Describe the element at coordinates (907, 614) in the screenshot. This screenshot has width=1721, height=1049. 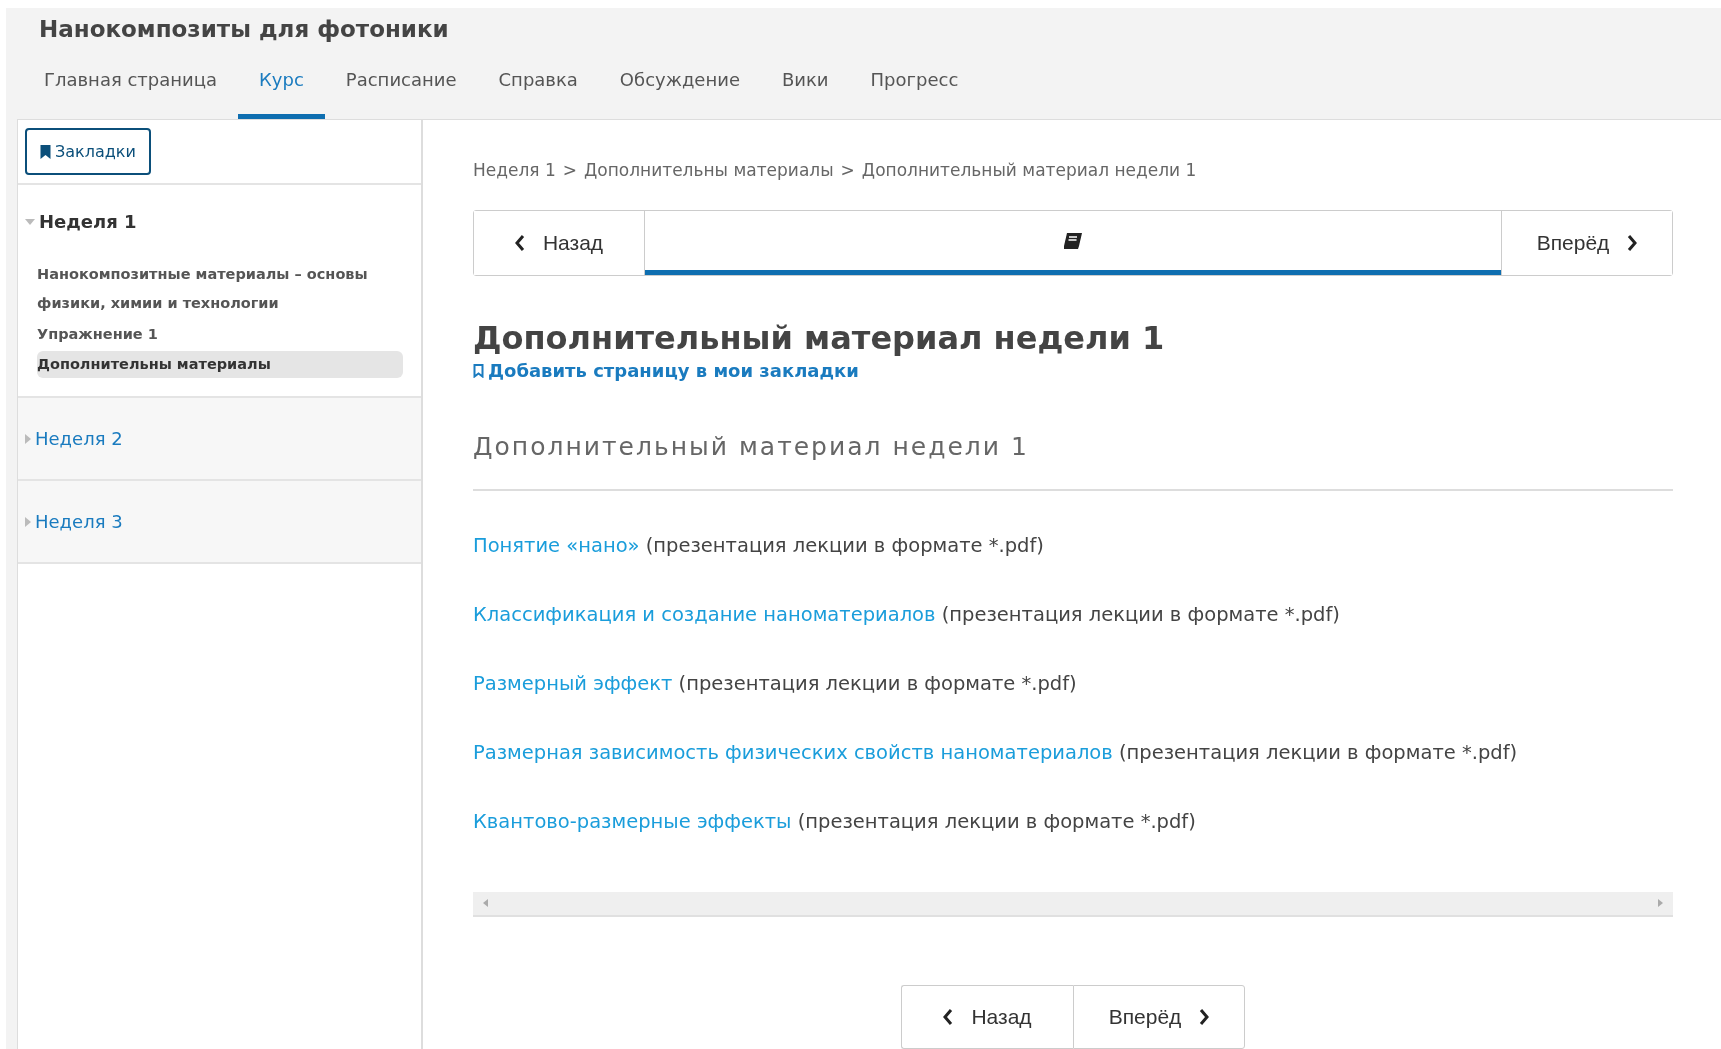
I see `resource-line: Классификация и создание наноматериалов (презентация лекции в формате *.pdf)` at that location.